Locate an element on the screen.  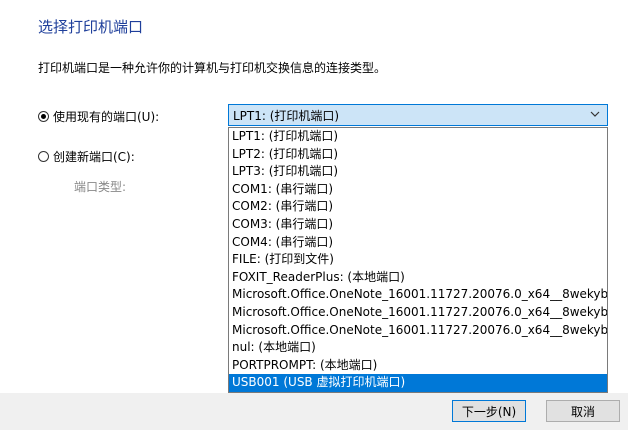
create-new-port-label: 创建新端口(C): is located at coordinates (94, 156).